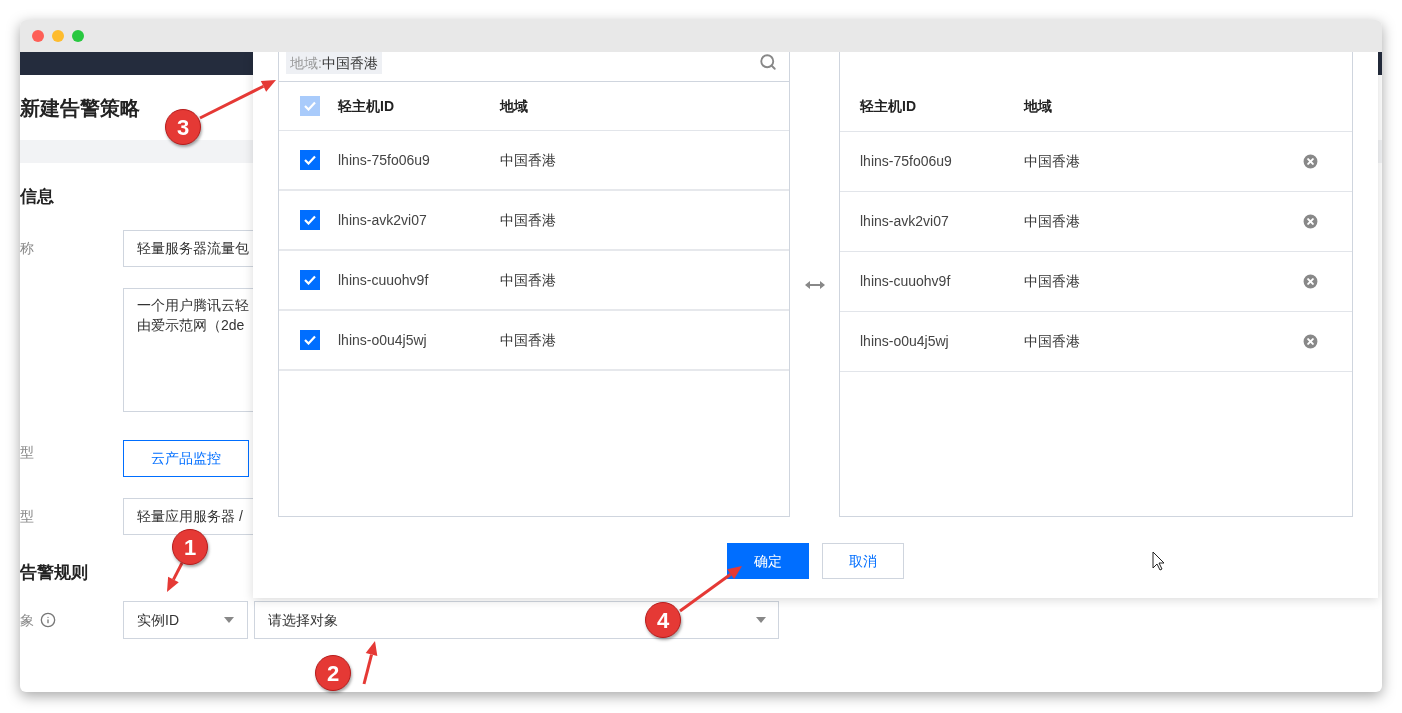 This screenshot has height=713, width=1402. I want to click on table-row: lhins-cuuohv9f 中国香港, so click(534, 281).